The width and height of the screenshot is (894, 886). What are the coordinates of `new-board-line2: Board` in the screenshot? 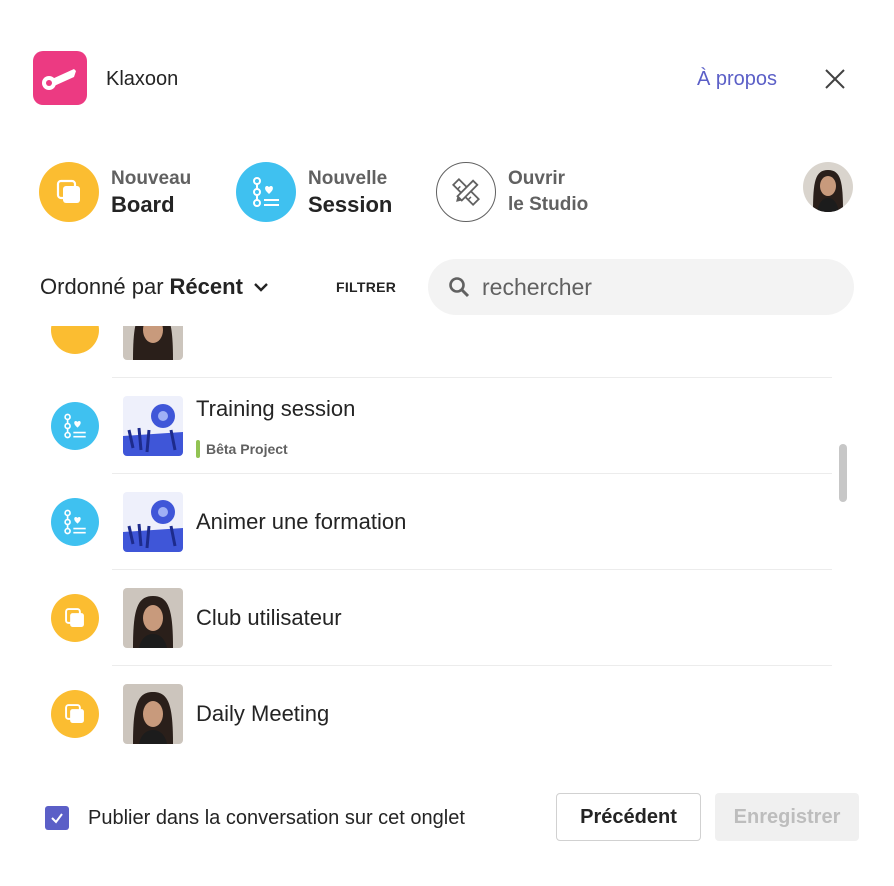 It's located at (143, 204).